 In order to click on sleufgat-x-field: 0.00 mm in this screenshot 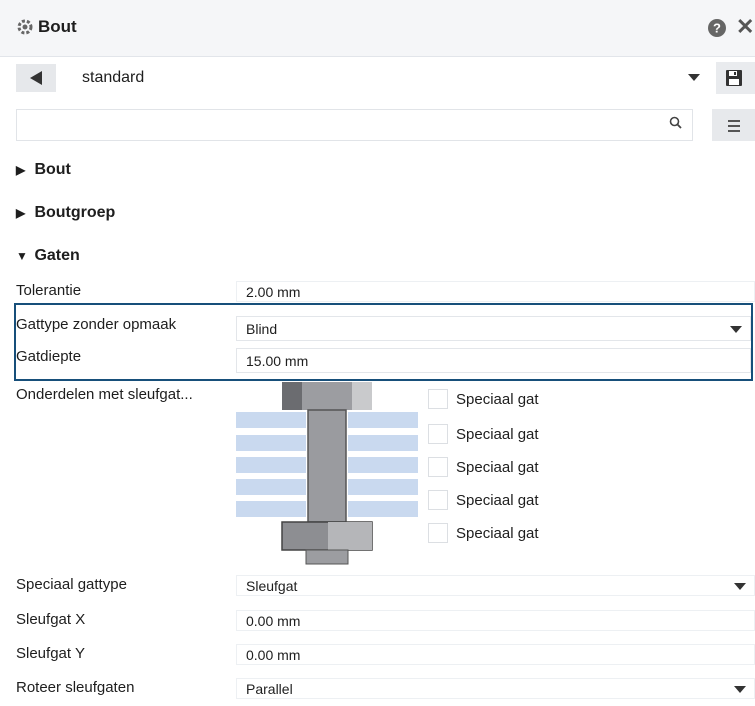, I will do `click(495, 620)`.